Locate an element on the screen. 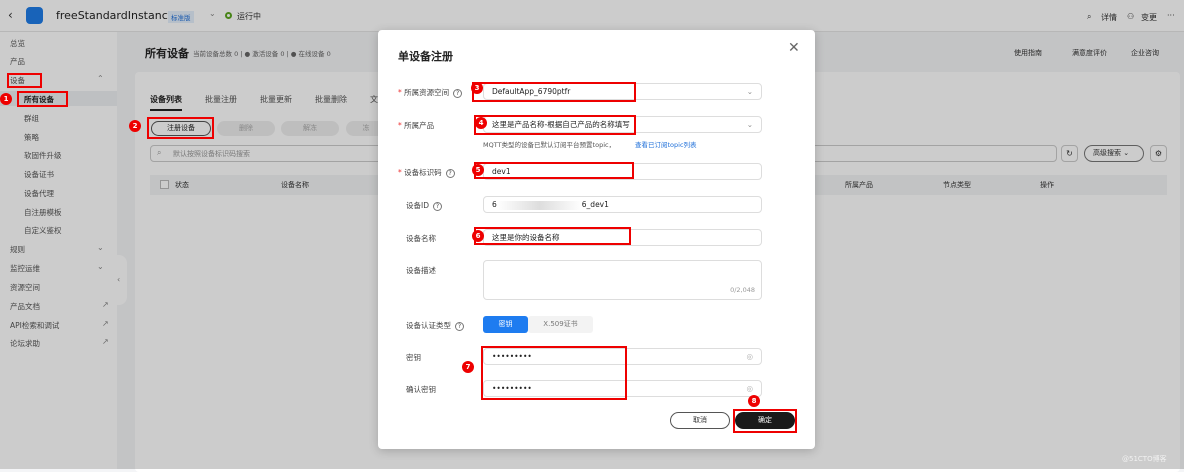 This screenshot has height=472, width=1184. close-icon: ✕ is located at coordinates (794, 48).